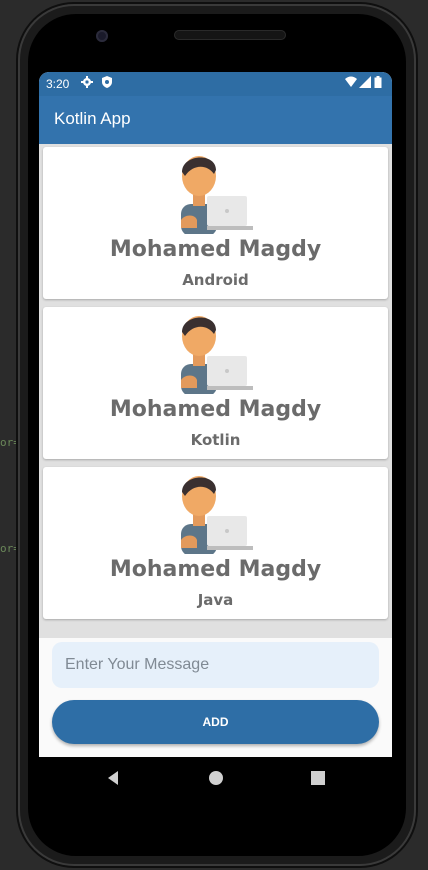  I want to click on navigation-bar, so click(215, 778).